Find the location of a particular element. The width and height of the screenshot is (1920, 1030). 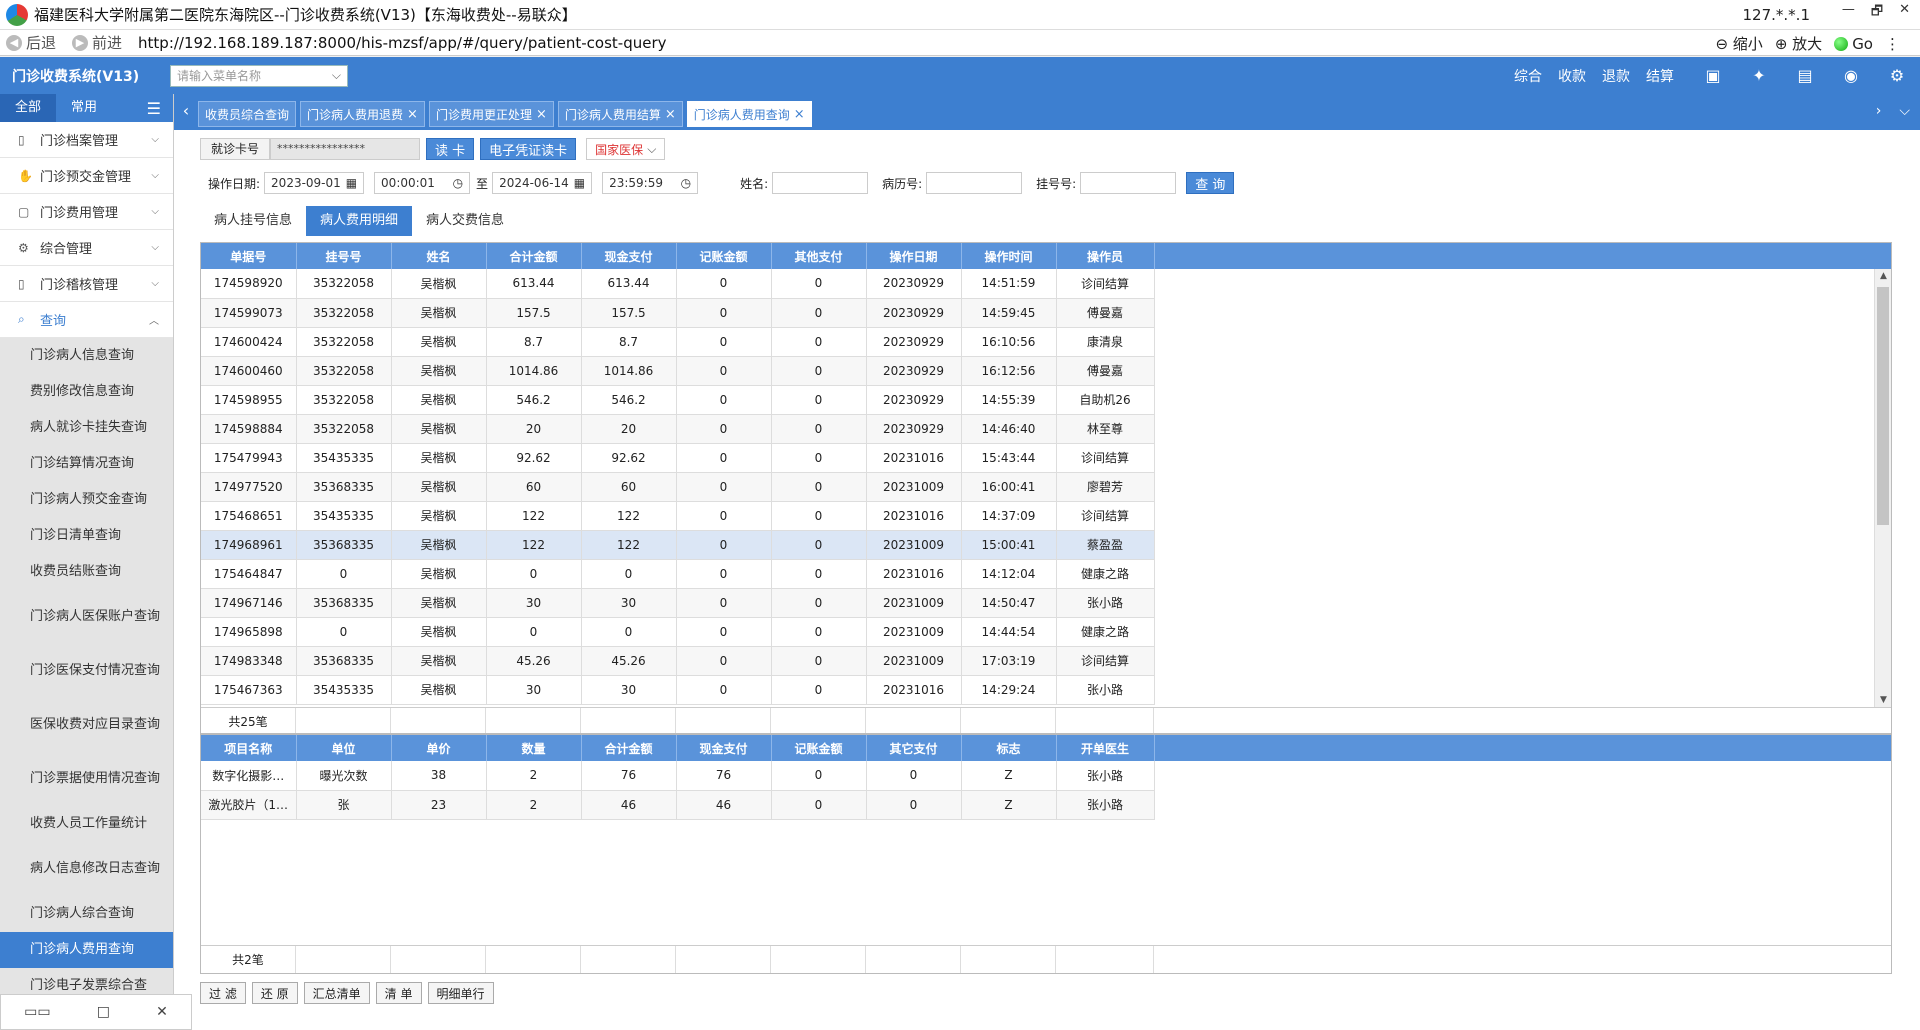

national-insurance-select: 国家医保 ⌵ is located at coordinates (626, 149).